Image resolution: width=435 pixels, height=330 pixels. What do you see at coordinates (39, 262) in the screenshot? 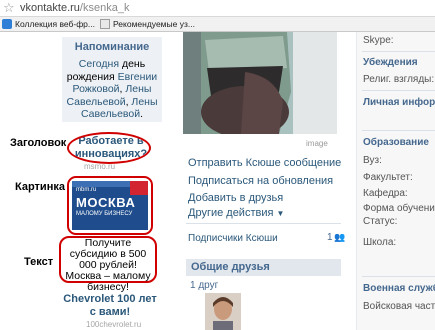
I see `annotation-text: Текст` at bounding box center [39, 262].